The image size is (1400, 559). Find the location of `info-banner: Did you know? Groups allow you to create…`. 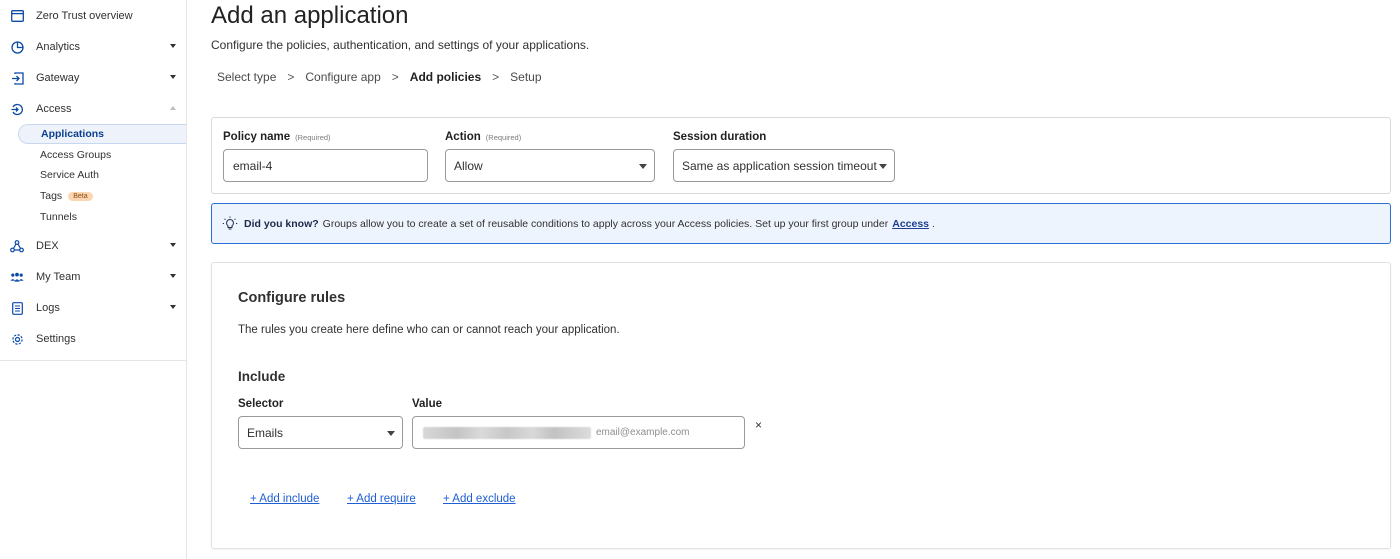

info-banner: Did you know? Groups allow you to create… is located at coordinates (801, 223).